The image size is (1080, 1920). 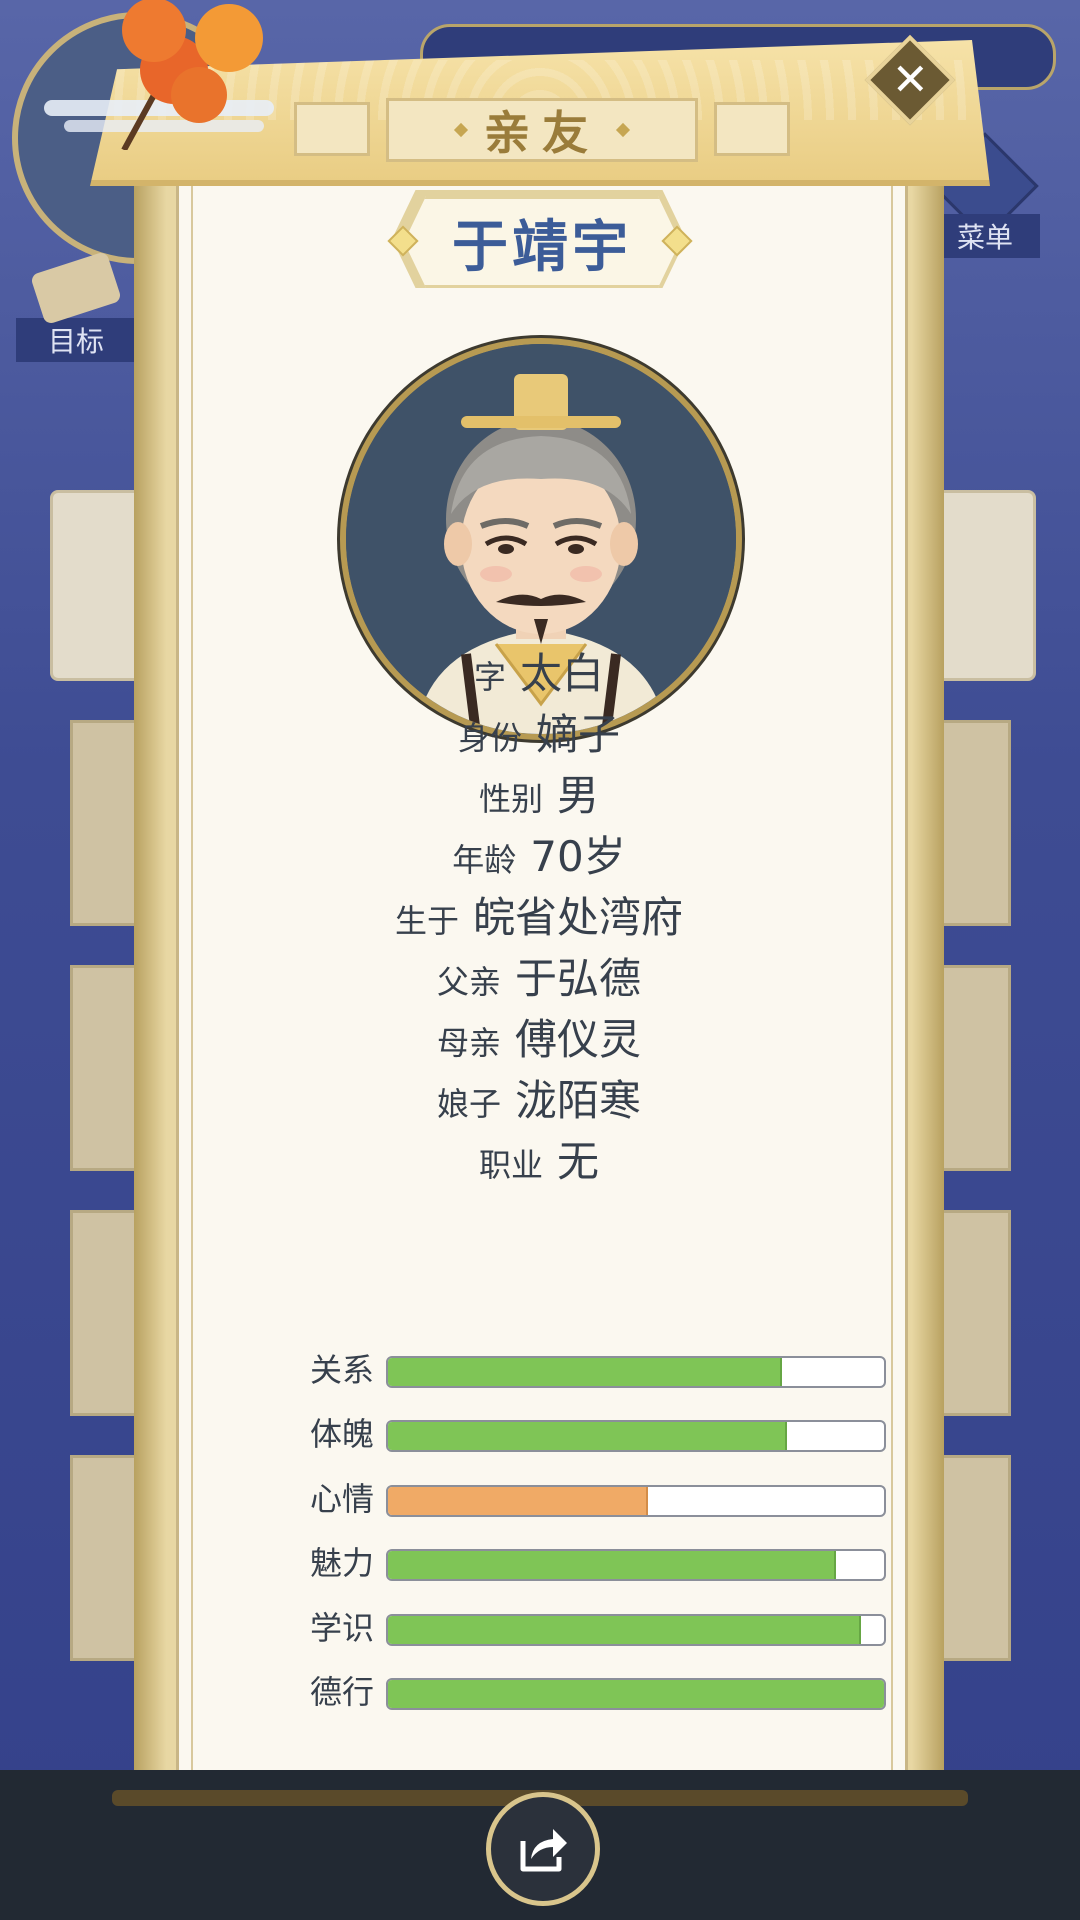 I want to click on info-key: 母亲, so click(x=468, y=1043).